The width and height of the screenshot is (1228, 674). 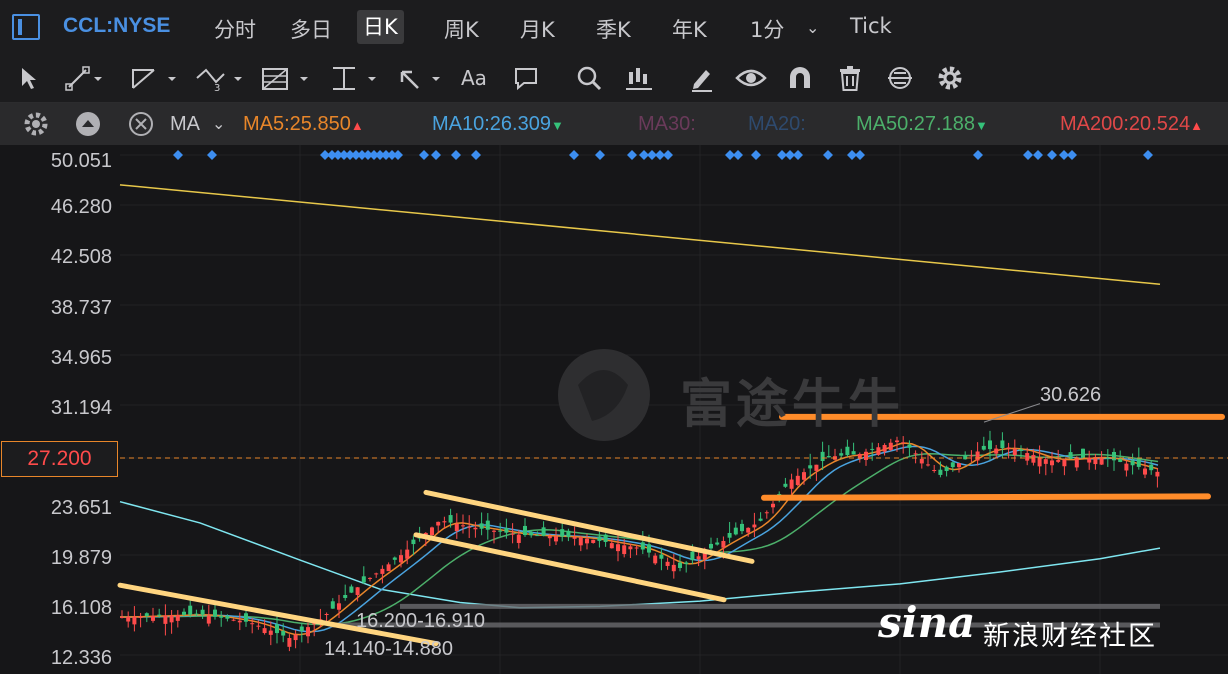 What do you see at coordinates (689, 29) in the screenshot?
I see `tab-yearly-k: 年K` at bounding box center [689, 29].